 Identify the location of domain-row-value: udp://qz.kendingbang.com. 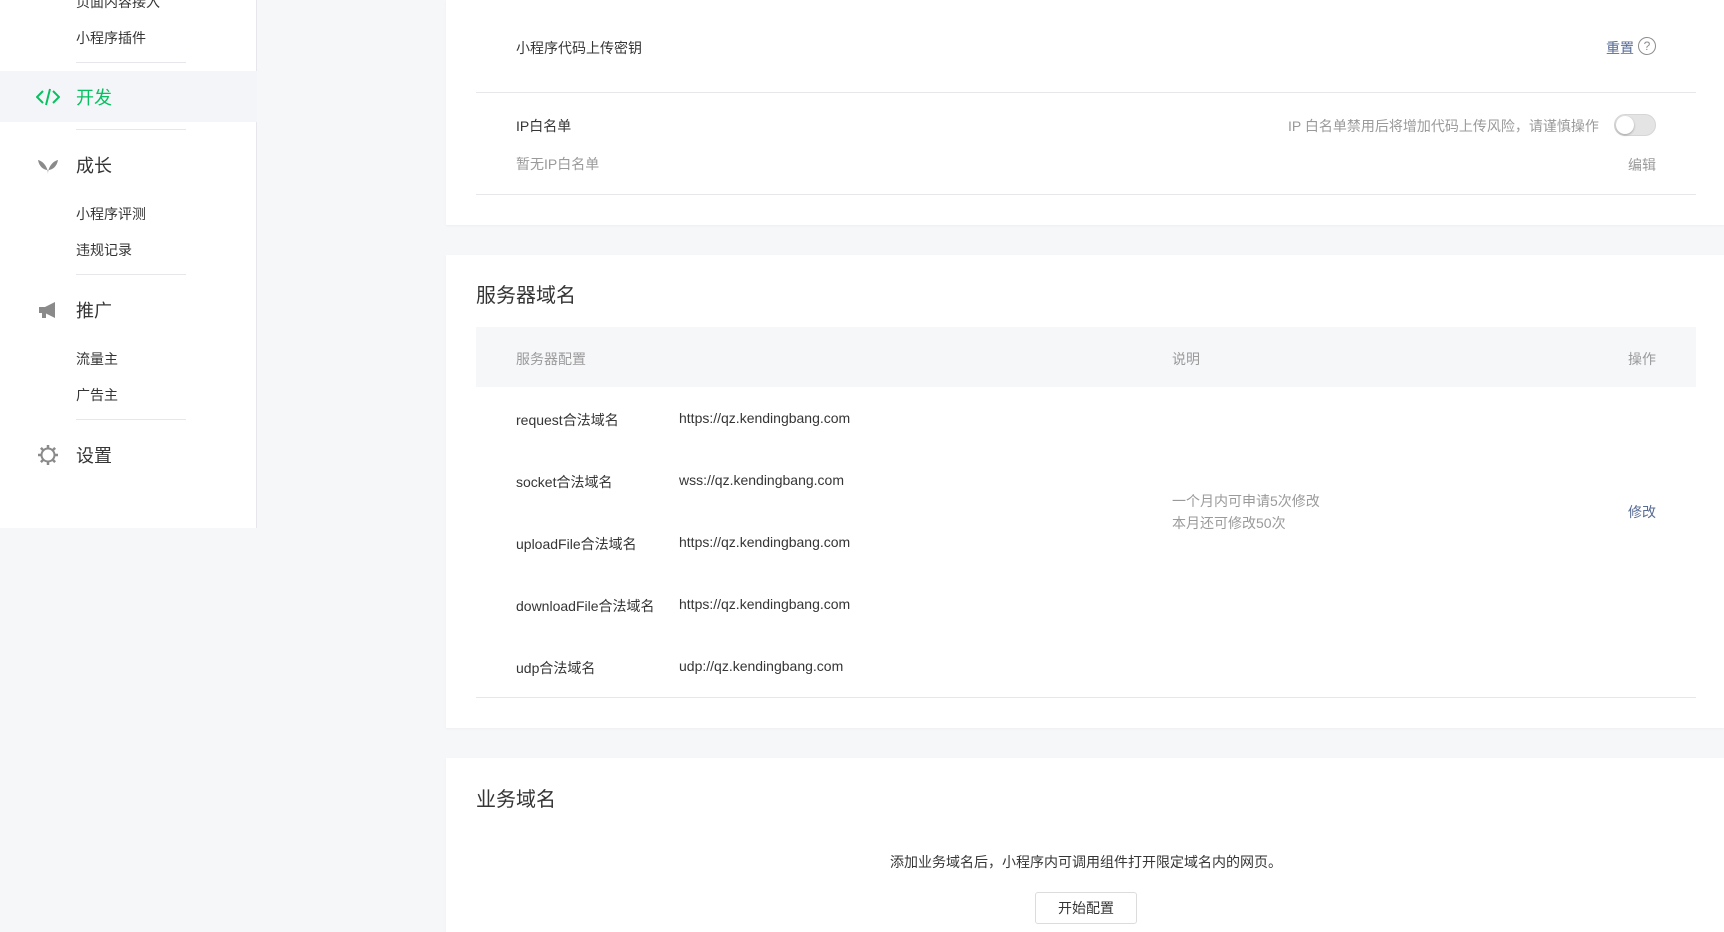
(761, 666).